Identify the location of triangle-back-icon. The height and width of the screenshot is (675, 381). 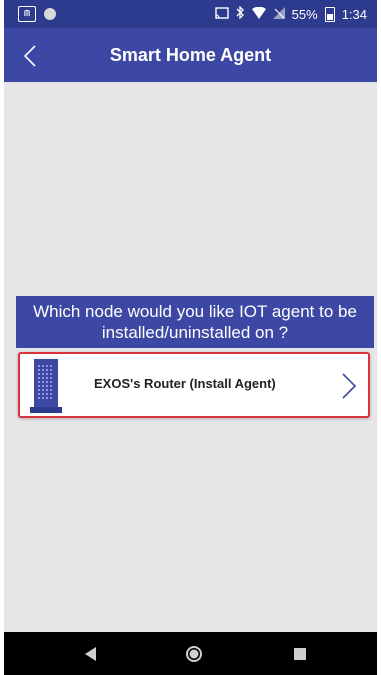
(90, 654).